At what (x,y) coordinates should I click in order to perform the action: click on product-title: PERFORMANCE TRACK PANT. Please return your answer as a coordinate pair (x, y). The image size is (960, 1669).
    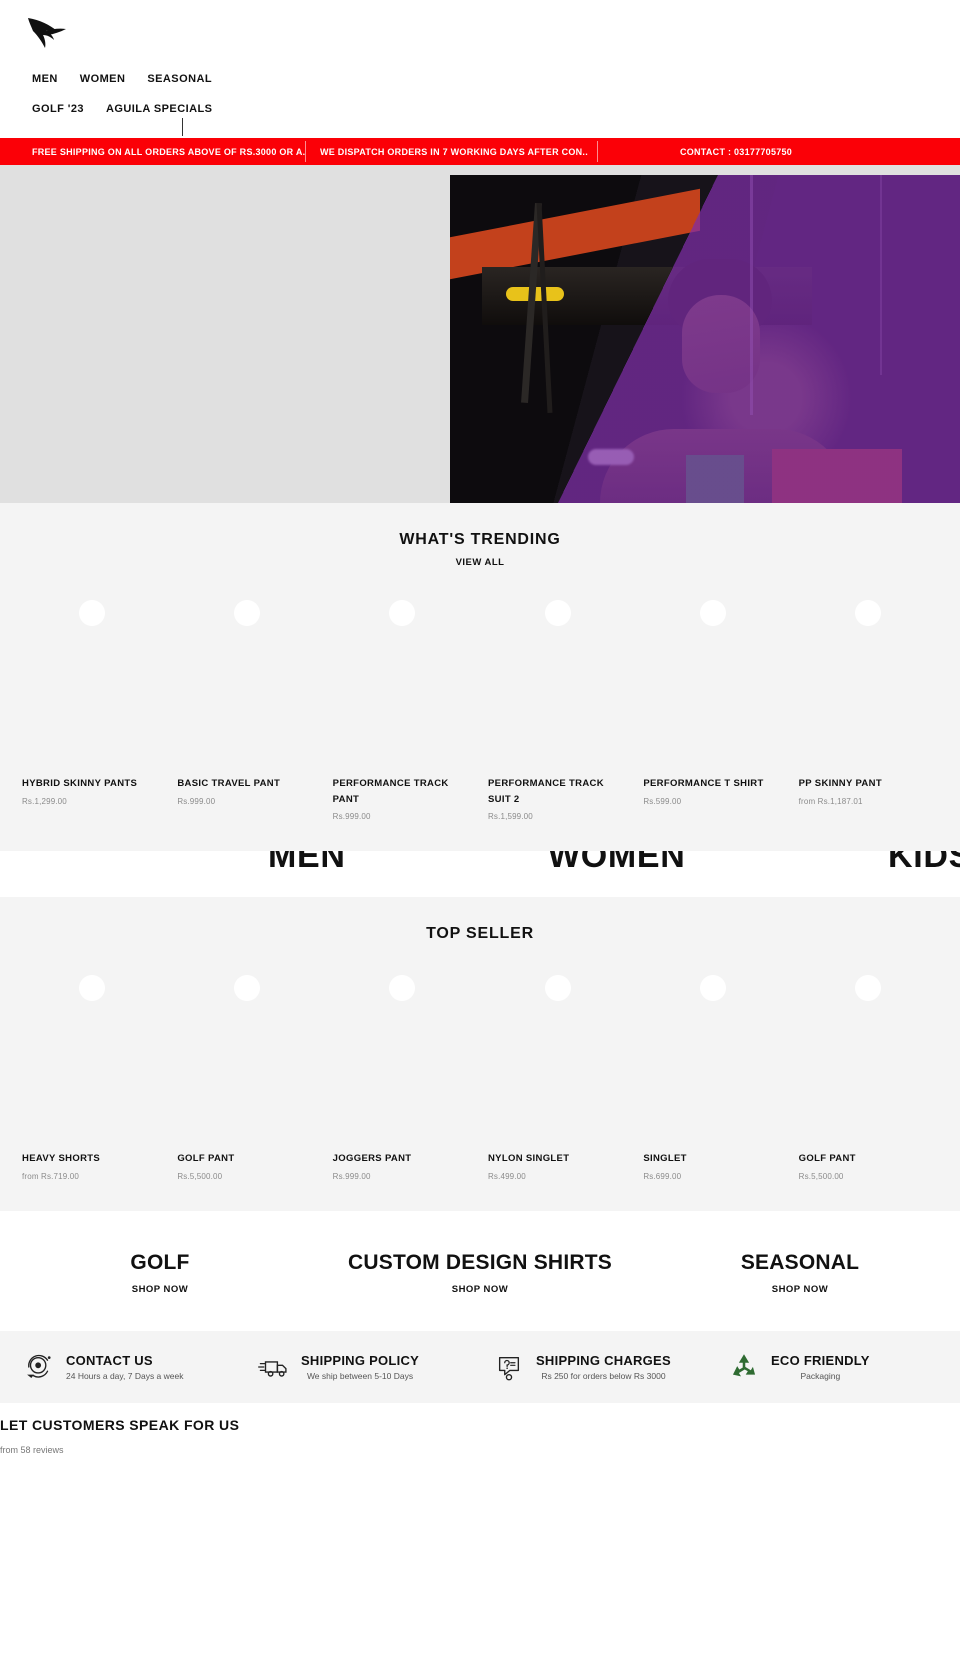
    Looking at the image, I should click on (390, 791).